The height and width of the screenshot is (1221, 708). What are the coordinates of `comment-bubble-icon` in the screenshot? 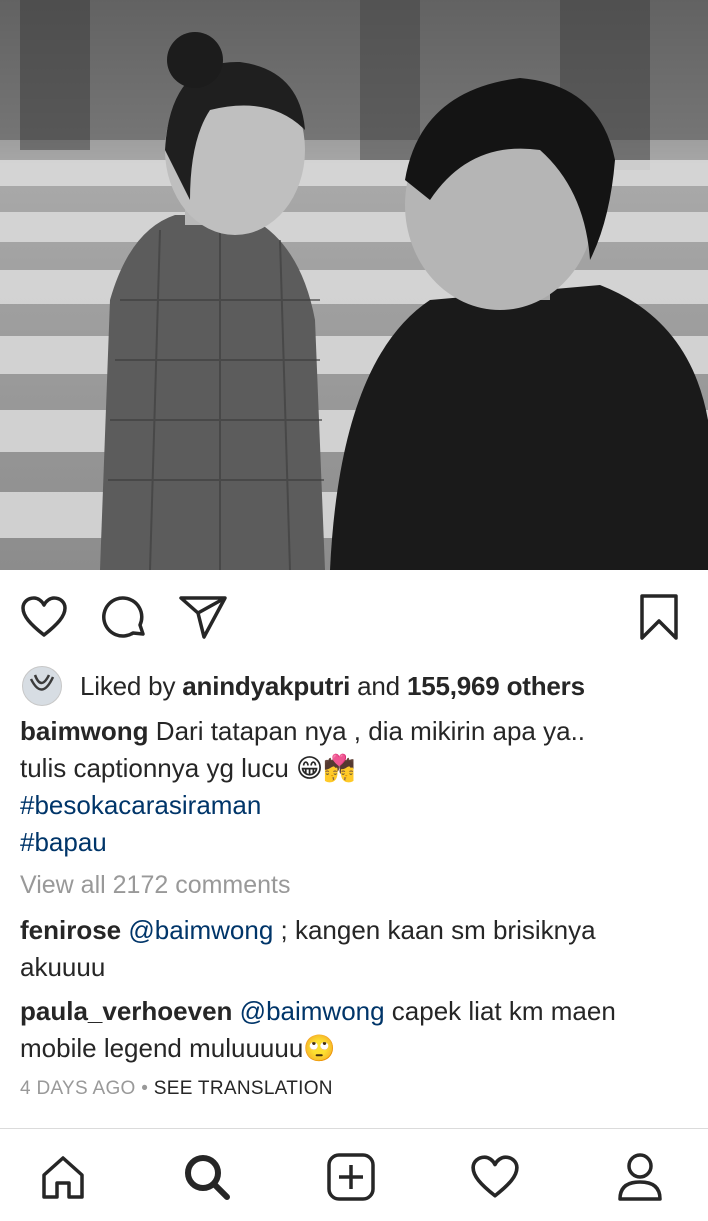 It's located at (124, 617).